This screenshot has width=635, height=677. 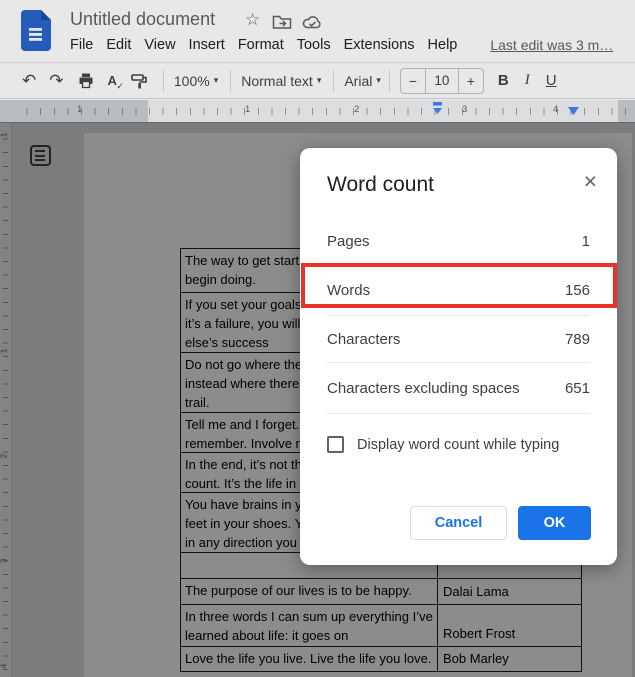 What do you see at coordinates (159, 45) in the screenshot?
I see `menu-view: View` at bounding box center [159, 45].